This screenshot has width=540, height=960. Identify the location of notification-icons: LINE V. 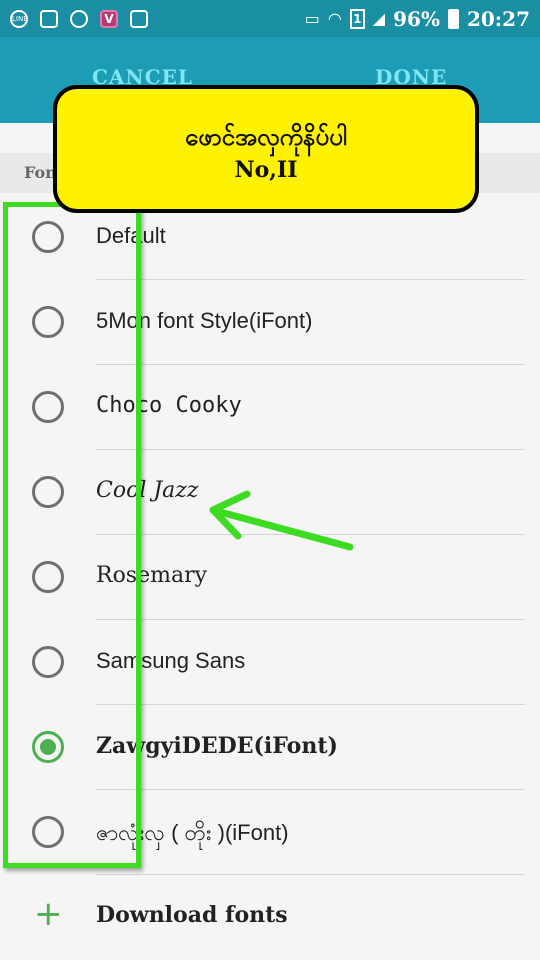
(79, 18).